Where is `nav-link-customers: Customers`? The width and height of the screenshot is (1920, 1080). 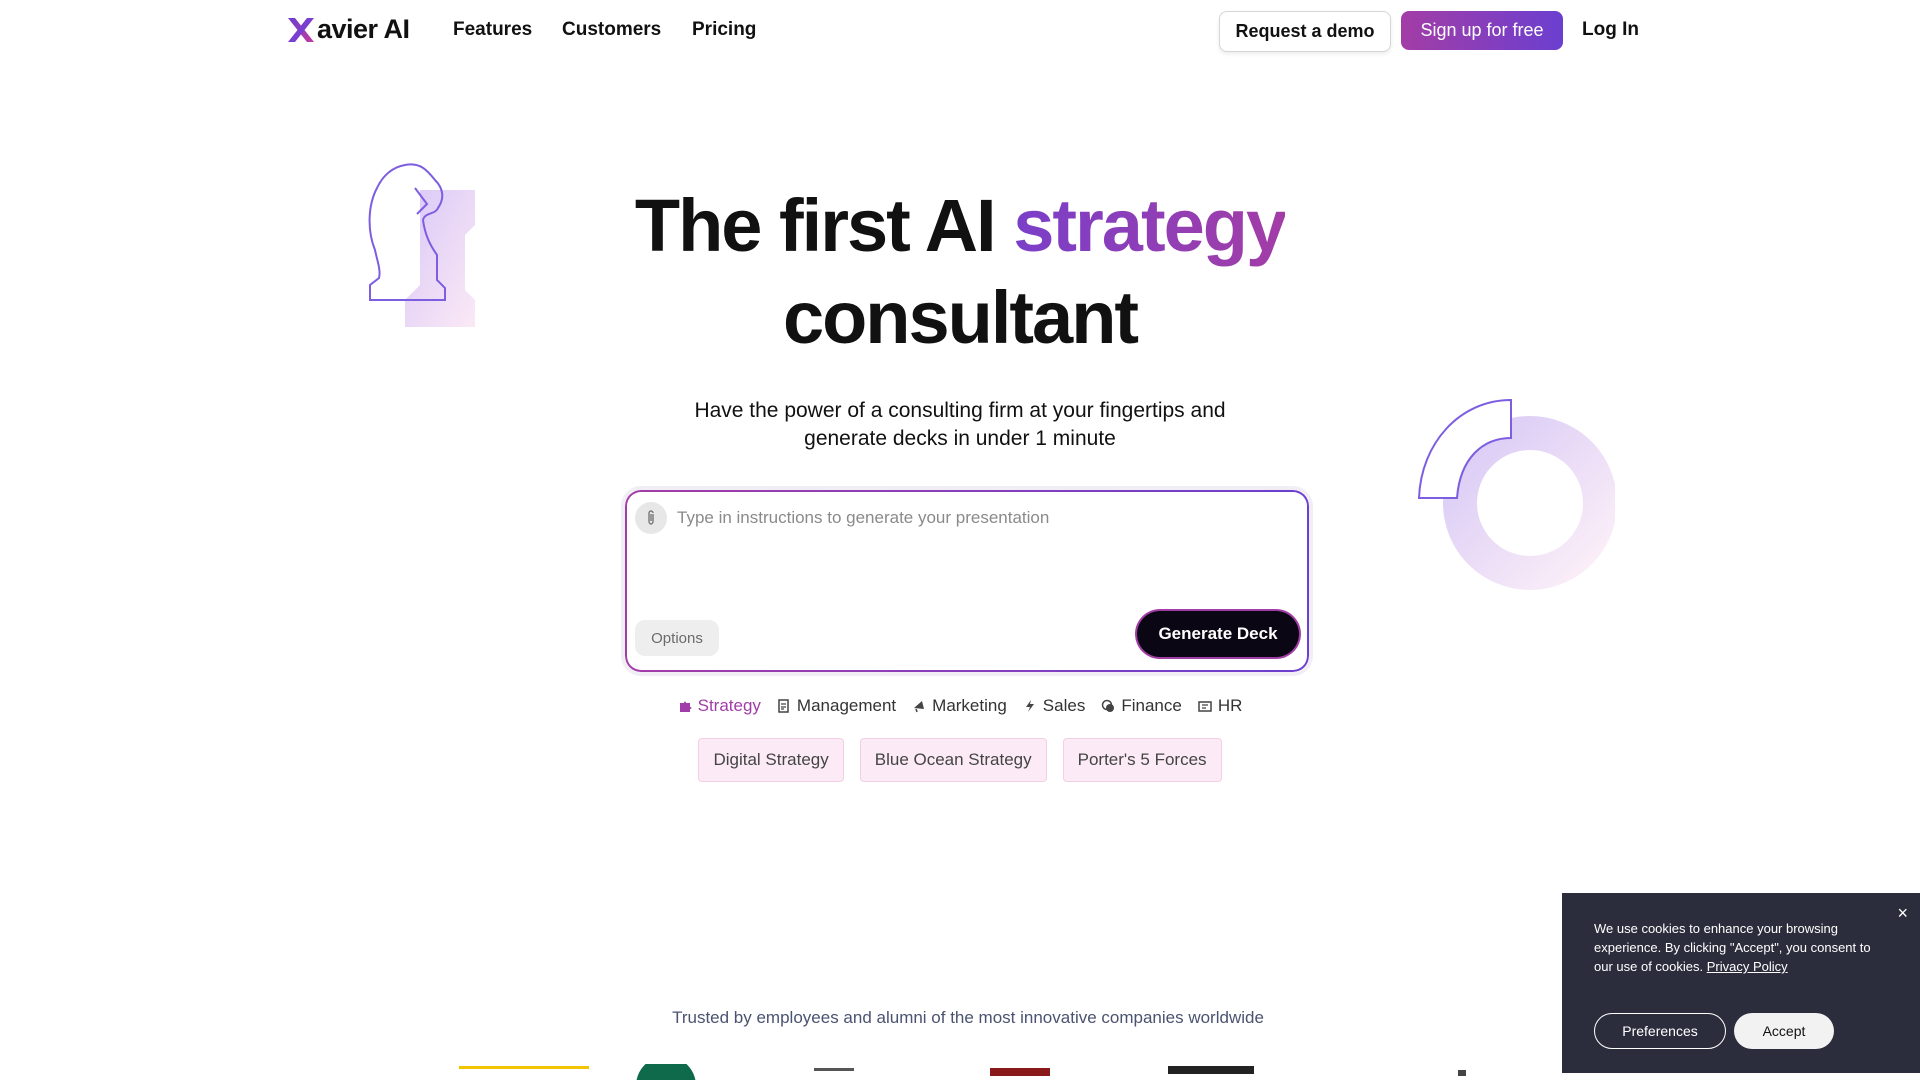
nav-link-customers: Customers is located at coordinates (611, 30).